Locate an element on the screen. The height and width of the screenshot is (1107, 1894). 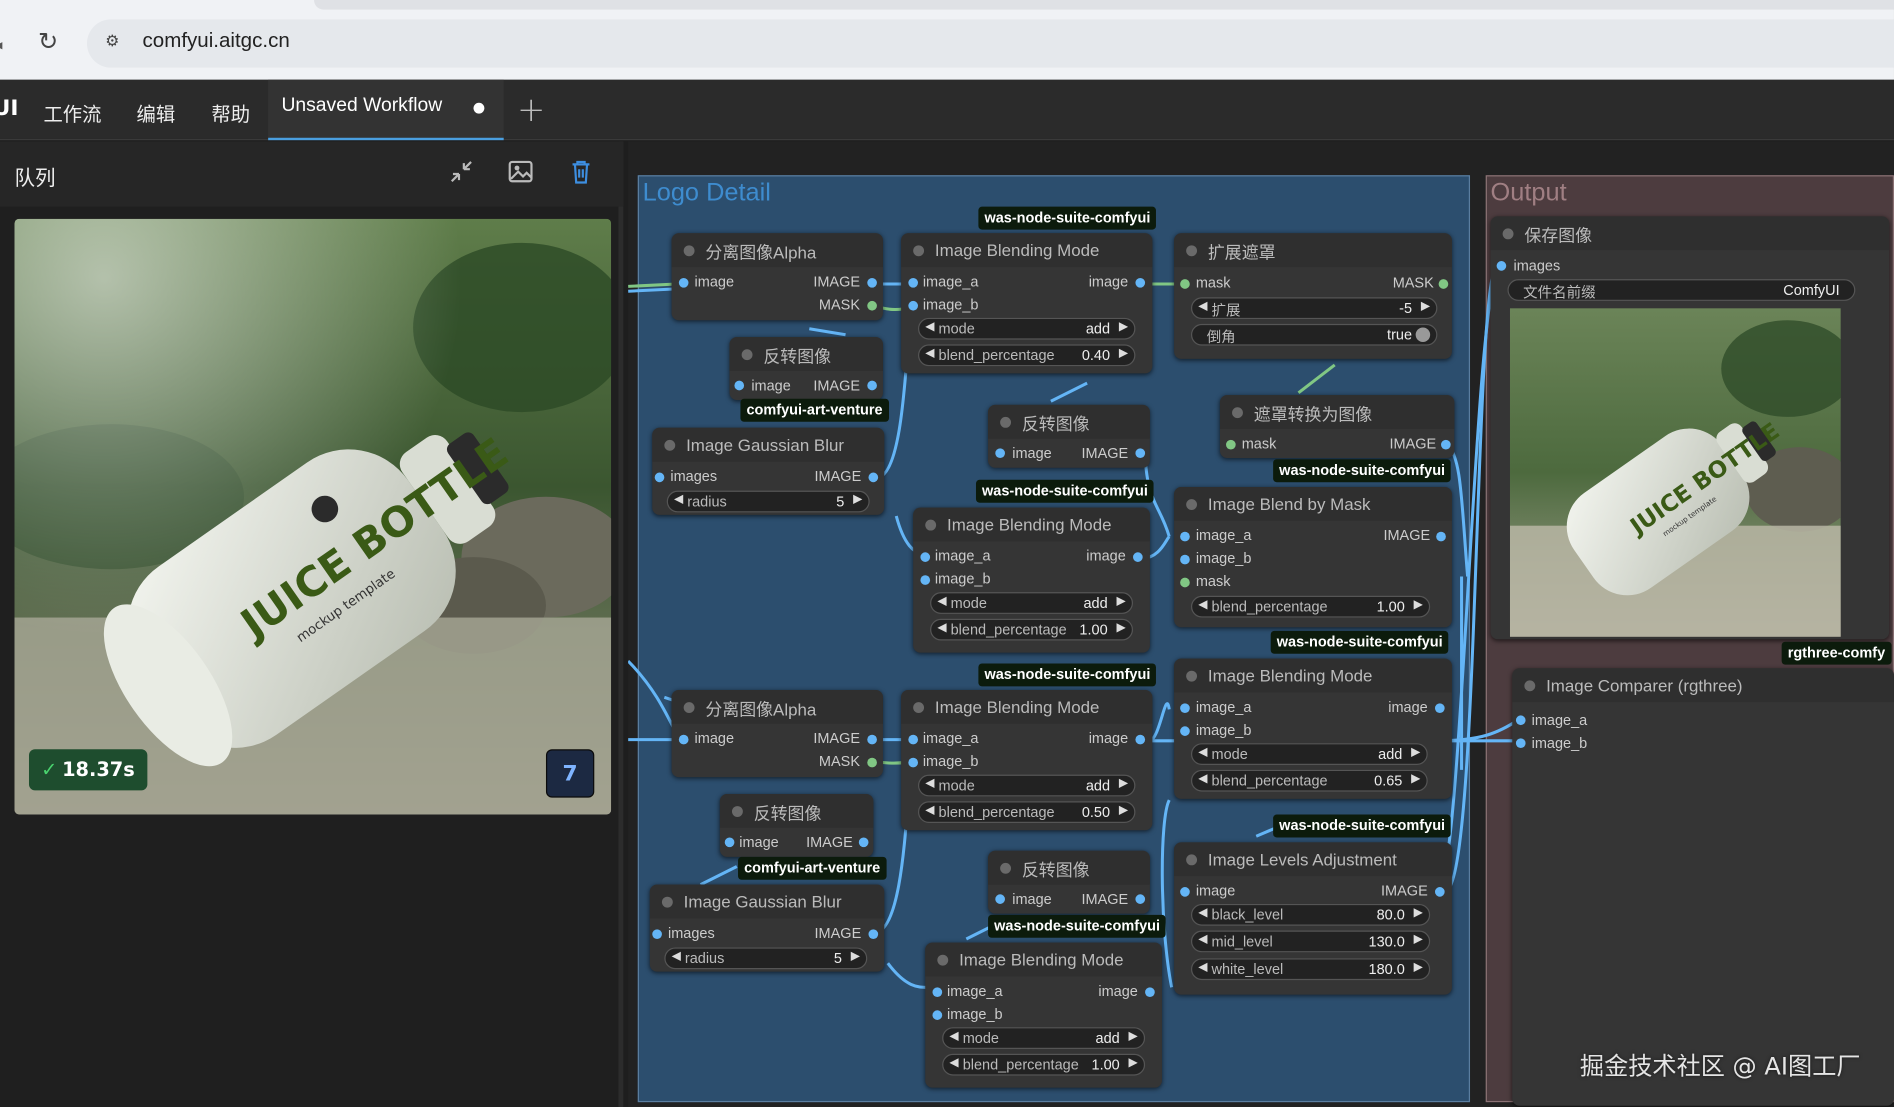
collapse-icon is located at coordinates (461, 172).